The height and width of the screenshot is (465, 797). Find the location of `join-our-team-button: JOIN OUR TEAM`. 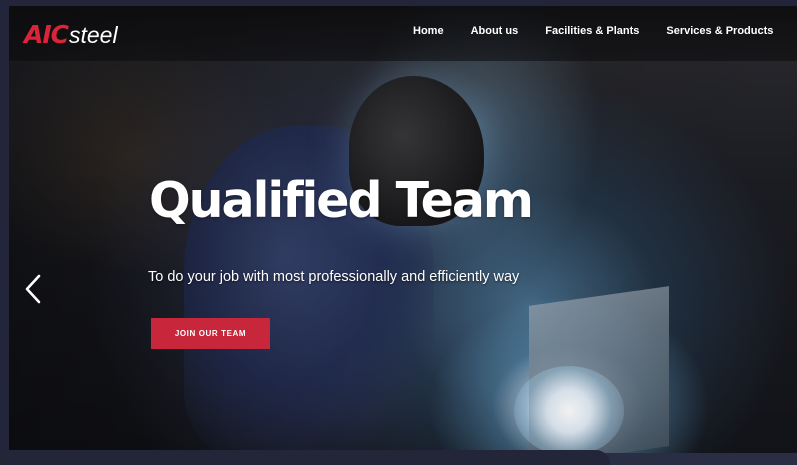

join-our-team-button: JOIN OUR TEAM is located at coordinates (210, 333).